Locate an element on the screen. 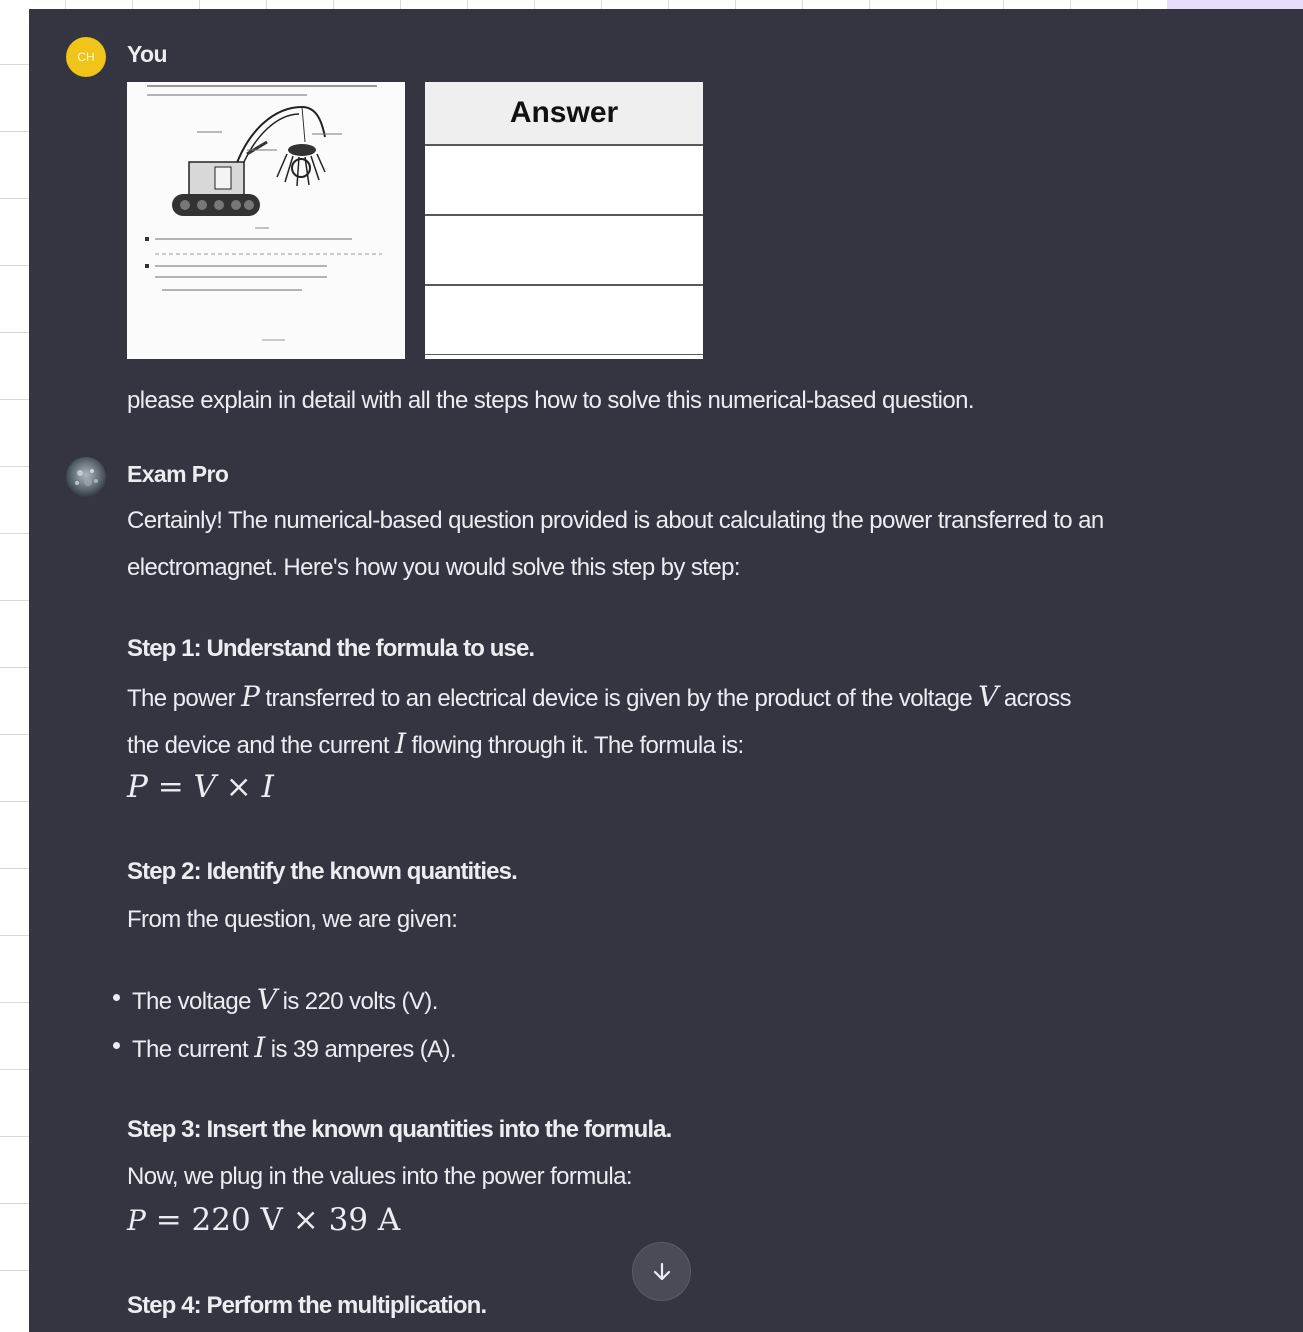 Image resolution: width=1303 pixels, height=1332 pixels. user-avatar: CH is located at coordinates (86, 57).